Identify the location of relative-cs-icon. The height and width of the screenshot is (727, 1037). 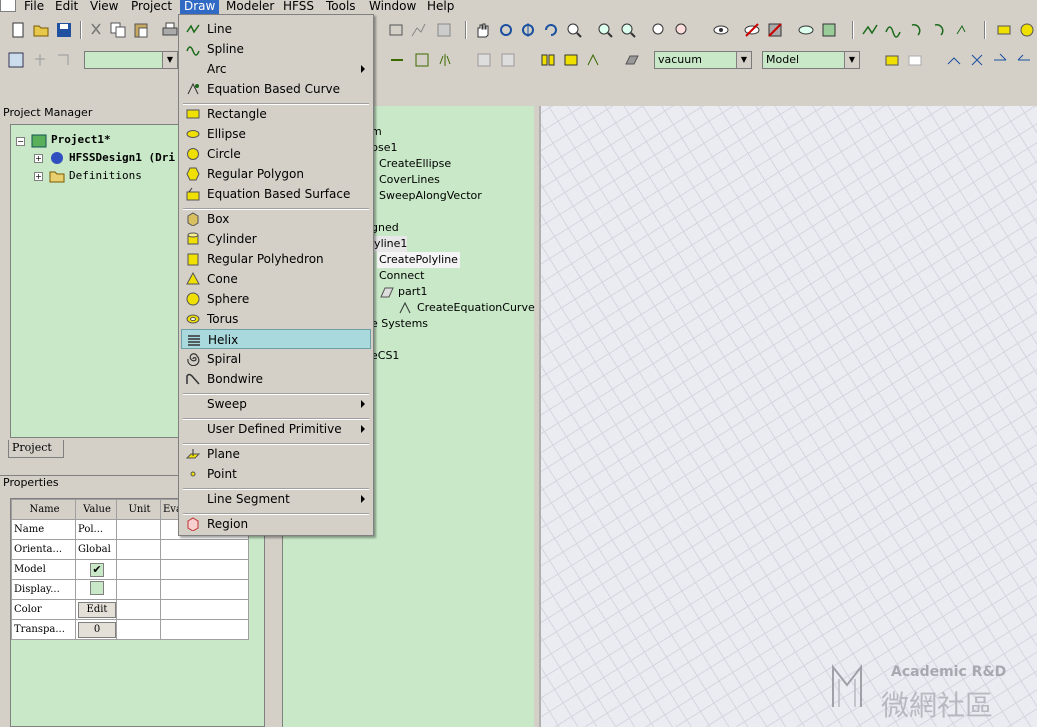
(954, 60).